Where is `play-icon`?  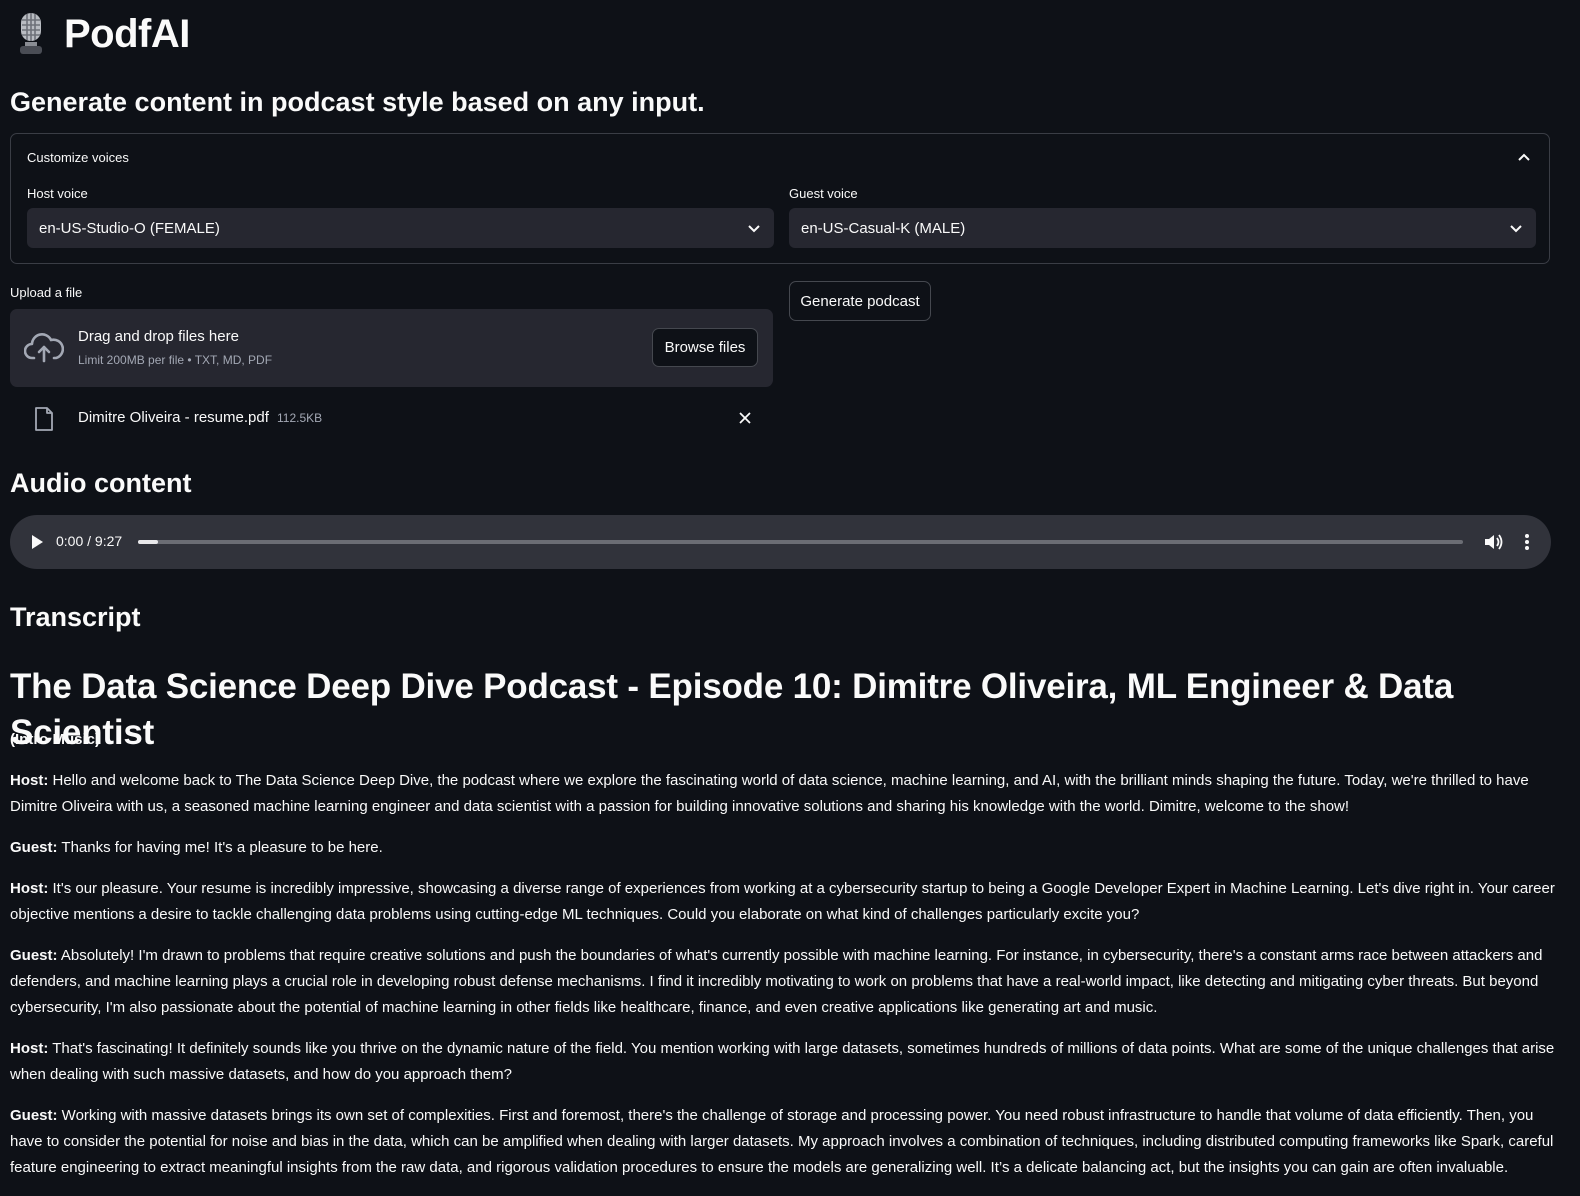
play-icon is located at coordinates (37, 542).